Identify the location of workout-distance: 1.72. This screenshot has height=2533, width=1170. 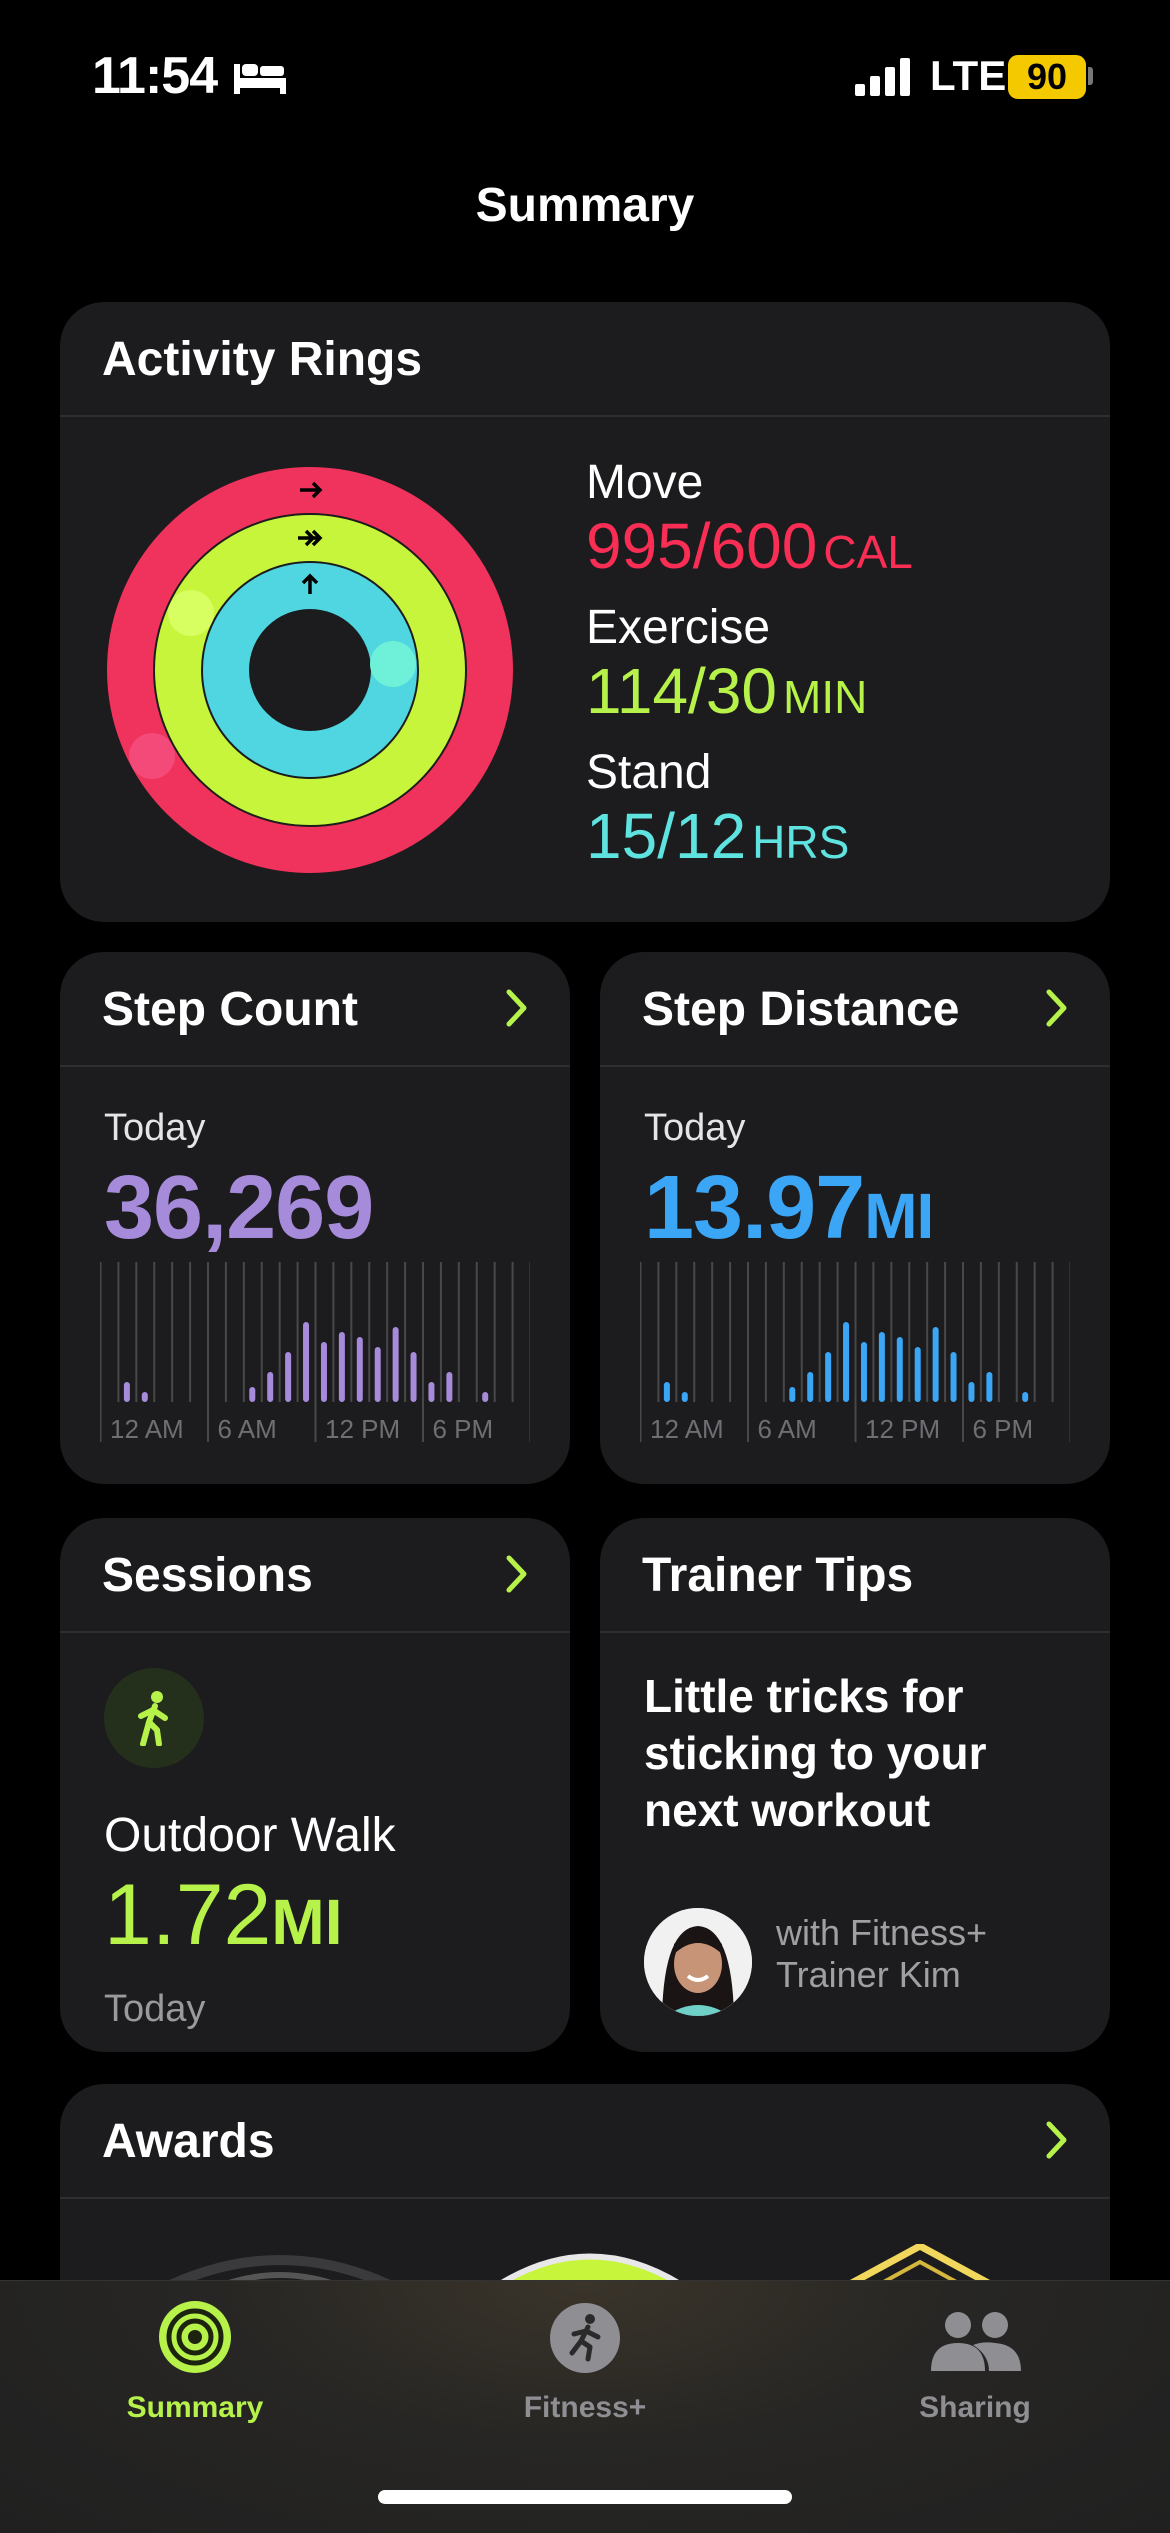
(188, 1915).